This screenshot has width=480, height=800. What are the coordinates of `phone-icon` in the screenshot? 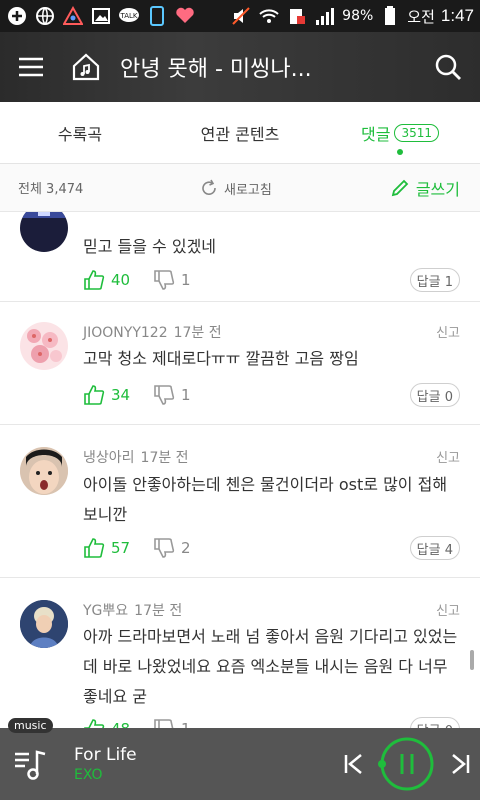 It's located at (157, 16).